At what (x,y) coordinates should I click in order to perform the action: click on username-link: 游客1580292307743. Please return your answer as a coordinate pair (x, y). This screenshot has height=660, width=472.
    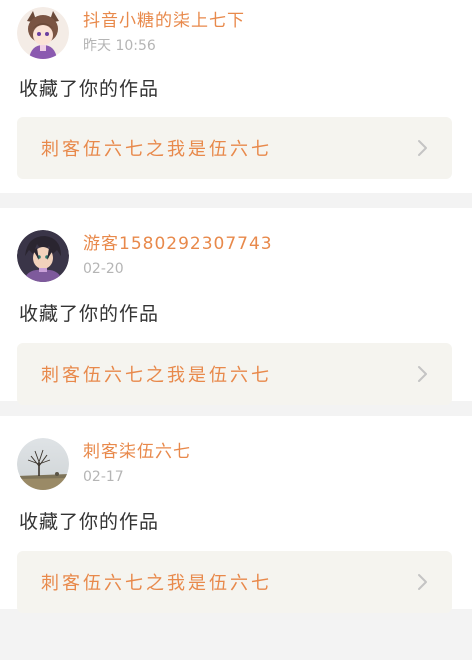
    Looking at the image, I should click on (178, 244).